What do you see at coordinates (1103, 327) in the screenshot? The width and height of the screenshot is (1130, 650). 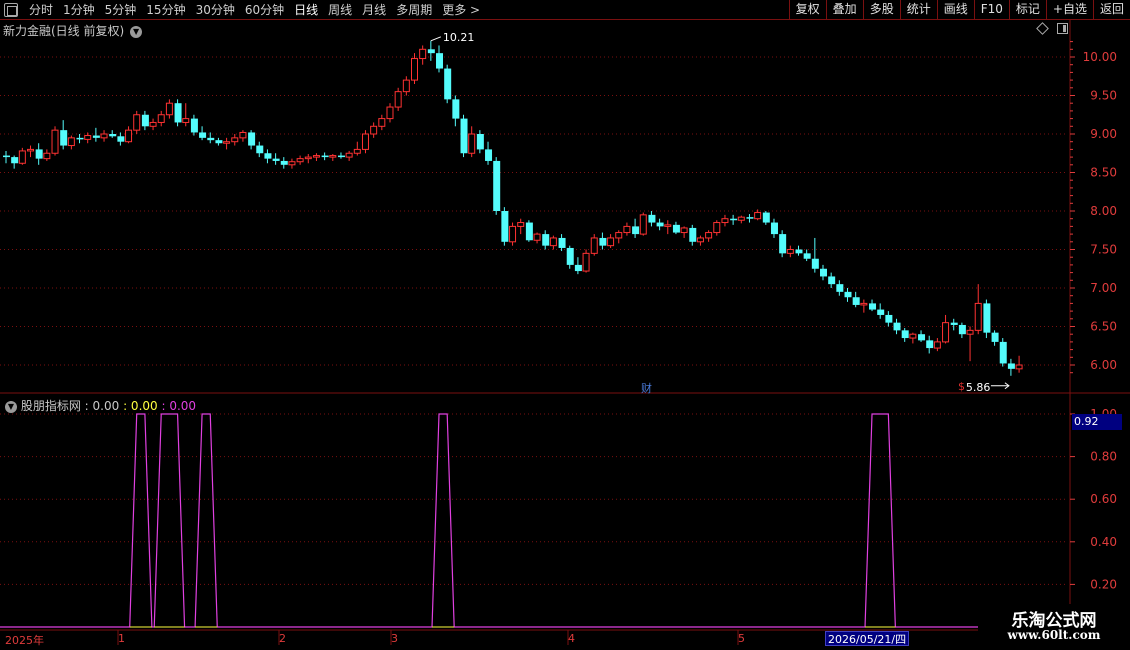 I see `y-tick-label: 6.50` at bounding box center [1103, 327].